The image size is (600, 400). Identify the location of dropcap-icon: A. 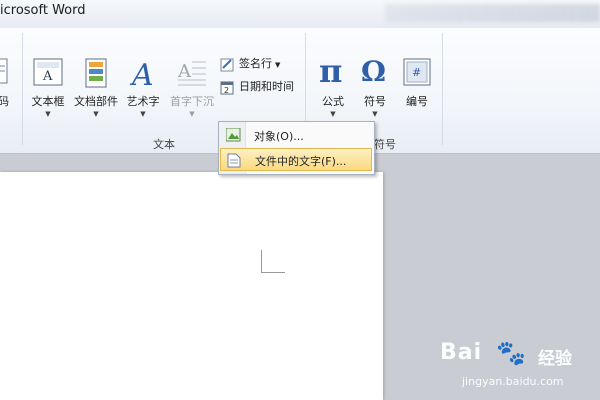
(192, 74).